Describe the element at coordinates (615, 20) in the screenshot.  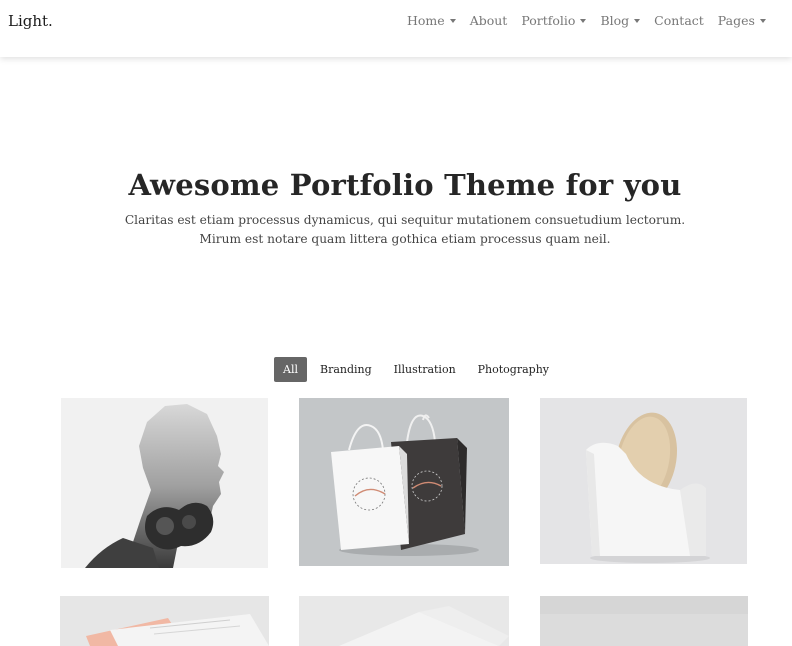
I see `nav-item-label: Blog` at that location.